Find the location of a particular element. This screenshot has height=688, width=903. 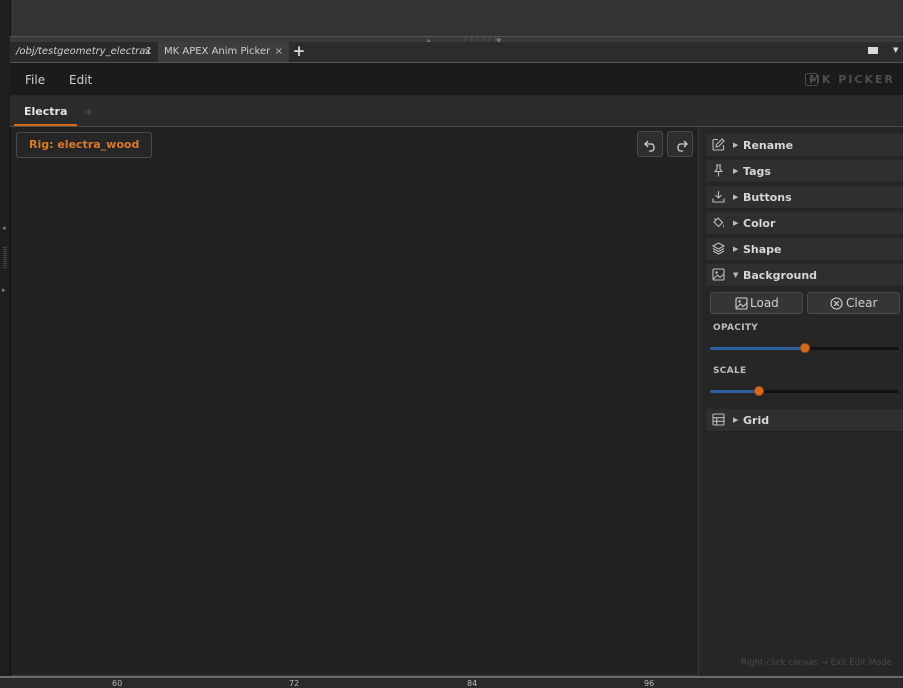

tab-label: /obj/testgeometry_electra1 is located at coordinates (84, 51).